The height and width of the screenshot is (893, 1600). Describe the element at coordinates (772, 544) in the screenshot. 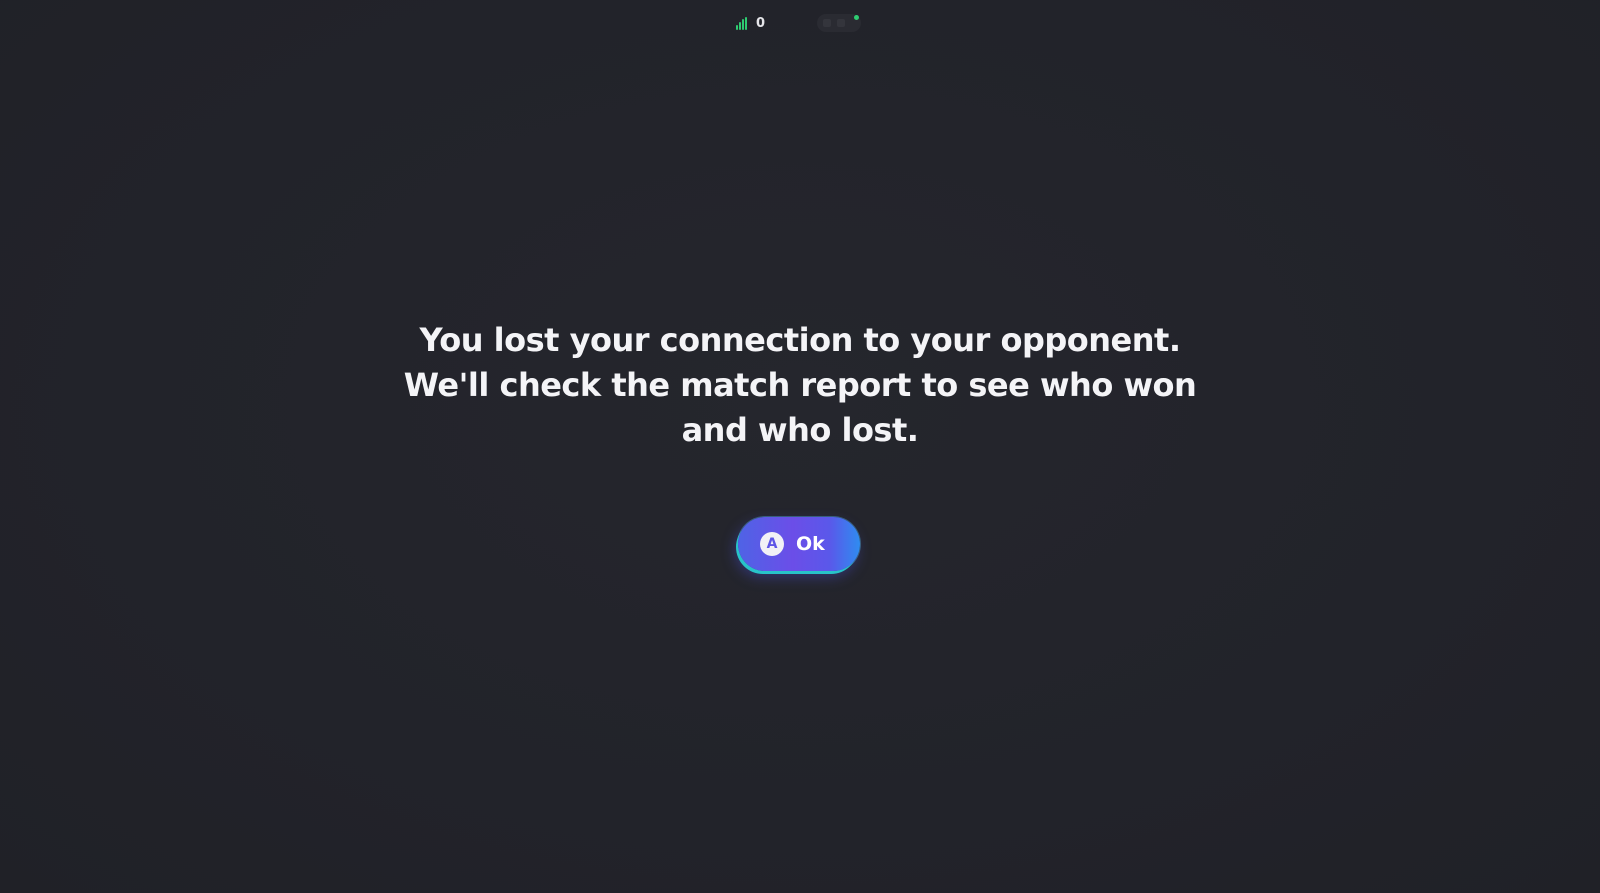

I see `a-button-glyph-icon: A` at that location.